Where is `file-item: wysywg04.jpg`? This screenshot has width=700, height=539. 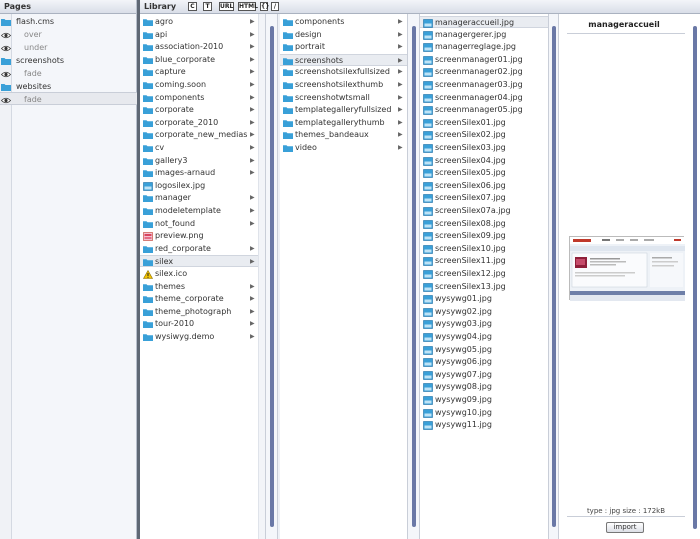 file-item: wysywg04.jpg is located at coordinates (484, 337).